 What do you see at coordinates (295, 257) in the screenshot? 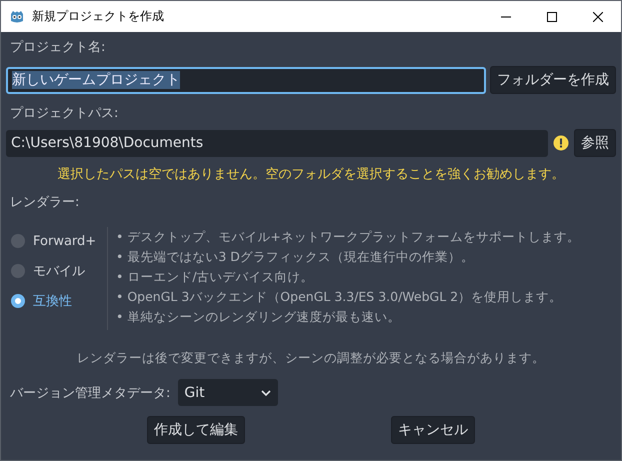
I see `renderer-description-line: • 最先端ではない3 Dグラフィックス（現在進行中の作業）。` at bounding box center [295, 257].